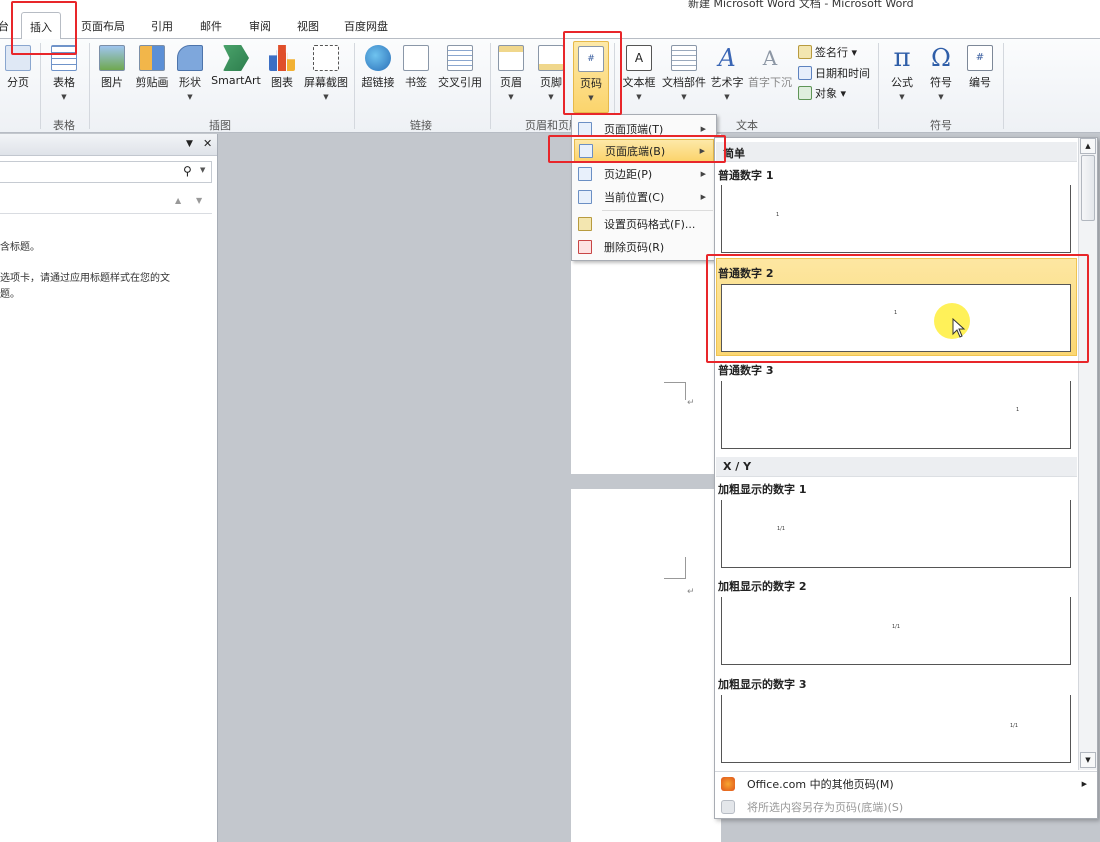  What do you see at coordinates (421, 125) in the screenshot?
I see `group-label-links: 链接` at bounding box center [421, 125].